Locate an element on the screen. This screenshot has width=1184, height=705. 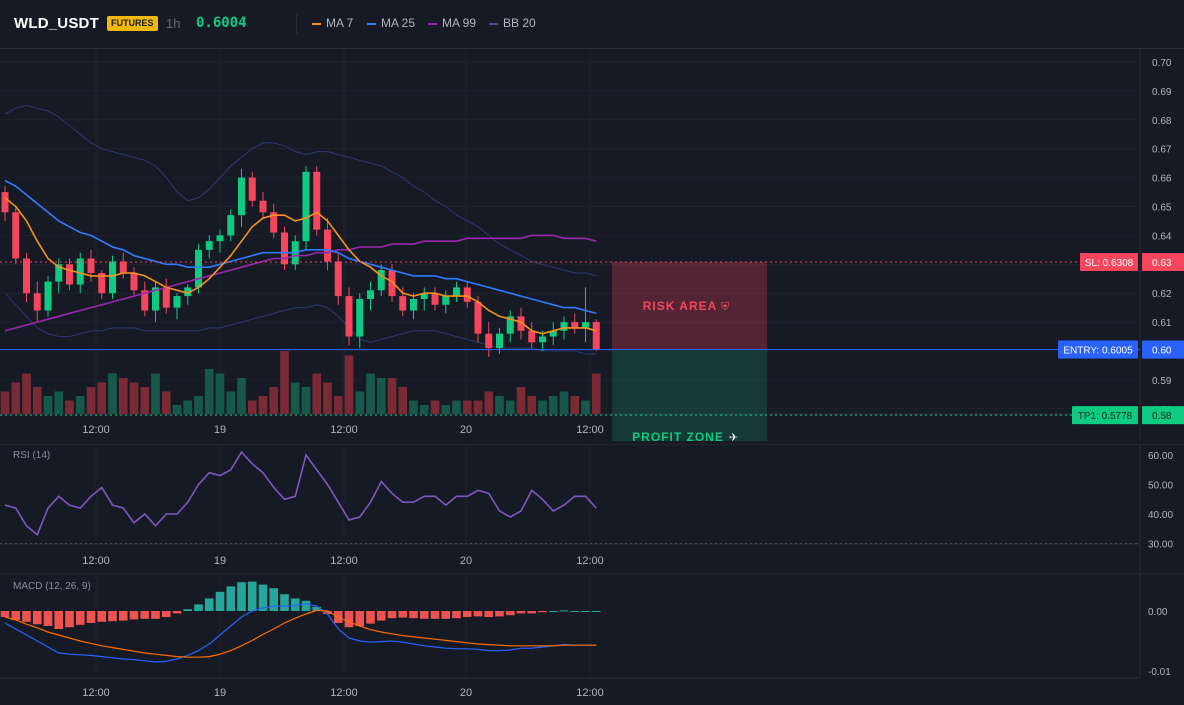
macd-time-tick: 20 is located at coordinates (466, 693).